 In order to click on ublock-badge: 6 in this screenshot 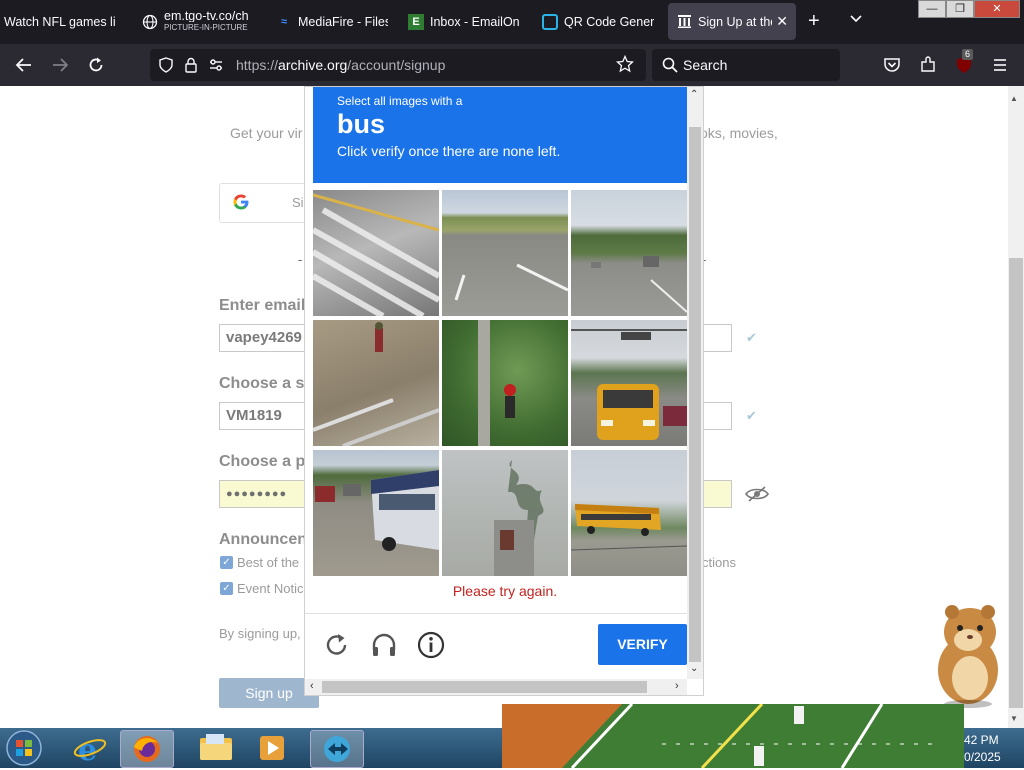, I will do `click(968, 54)`.